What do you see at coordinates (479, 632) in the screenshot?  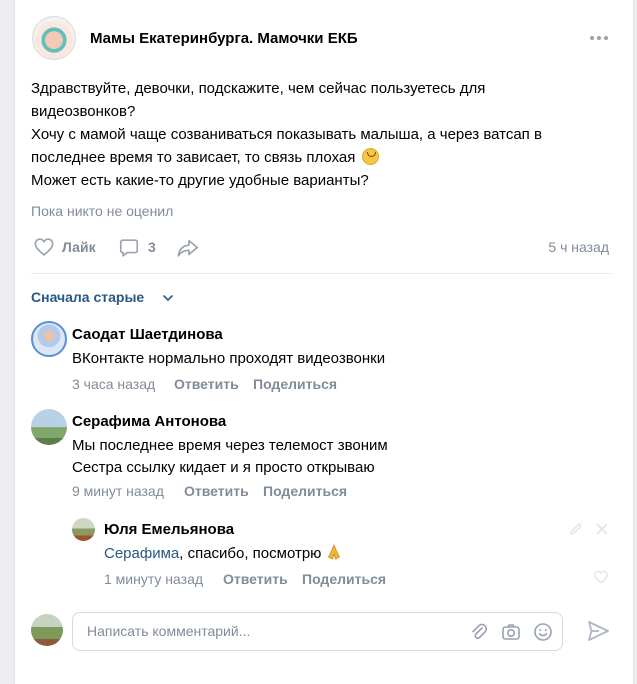 I see `paperclip-icon` at bounding box center [479, 632].